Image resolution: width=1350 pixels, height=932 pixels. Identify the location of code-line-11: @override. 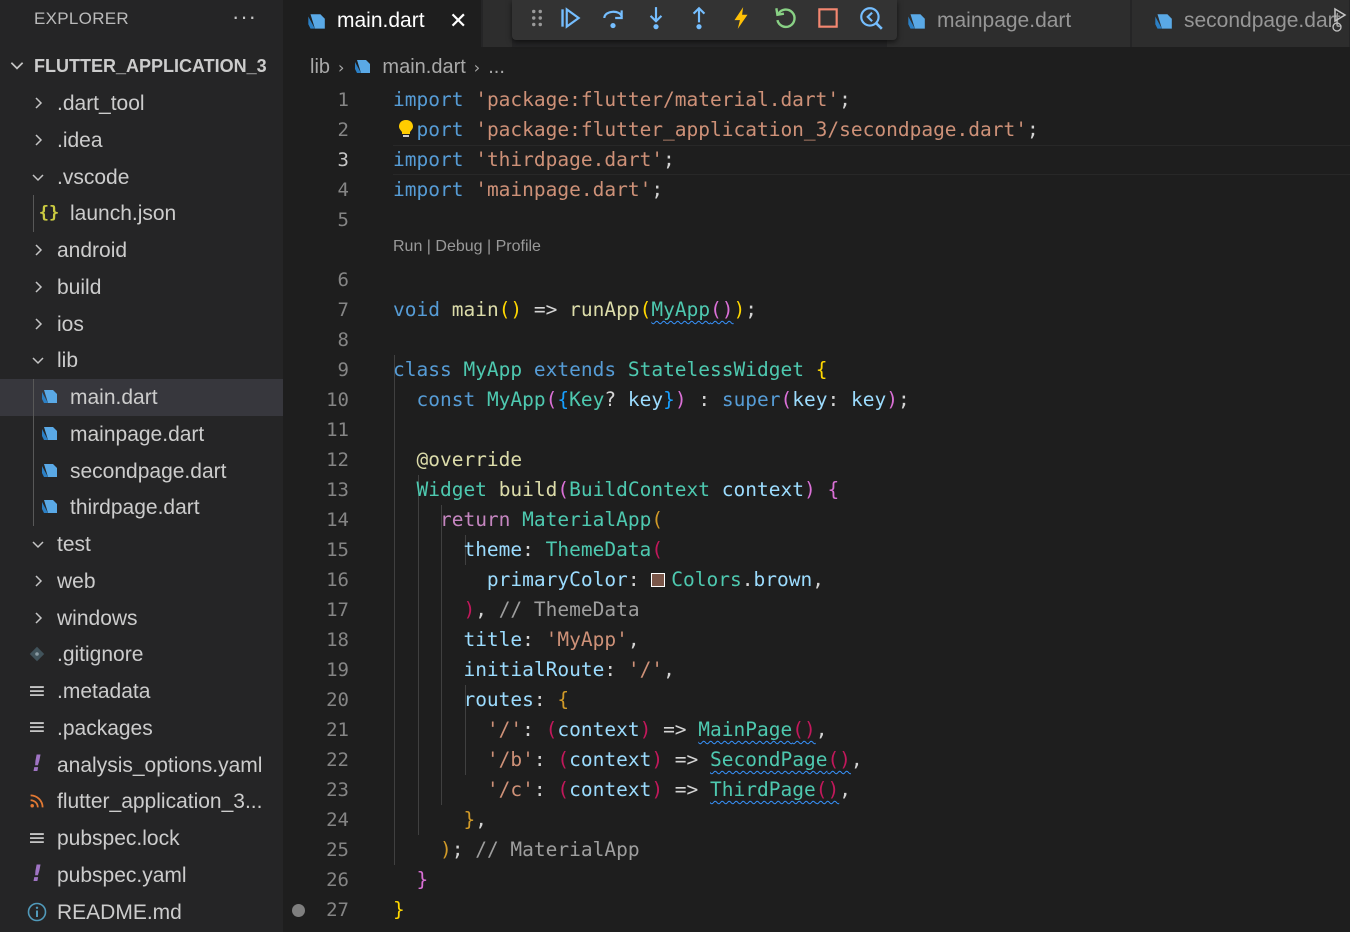
(469, 459).